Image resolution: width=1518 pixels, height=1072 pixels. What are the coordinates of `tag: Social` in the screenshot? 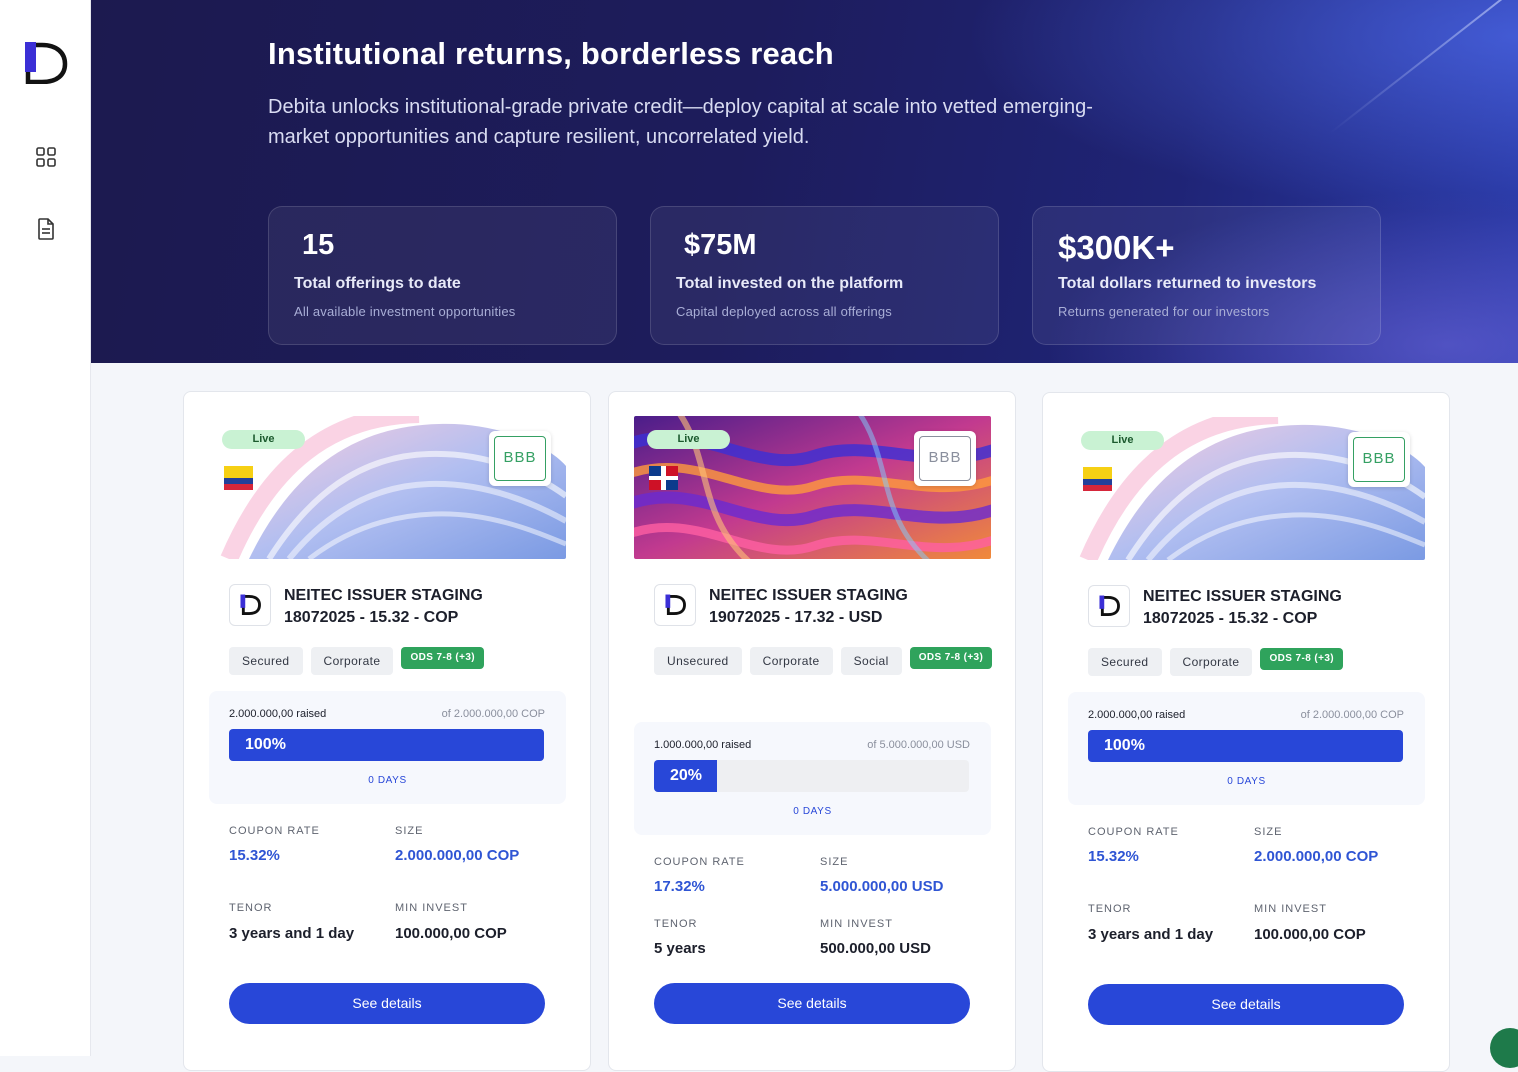 It's located at (871, 661).